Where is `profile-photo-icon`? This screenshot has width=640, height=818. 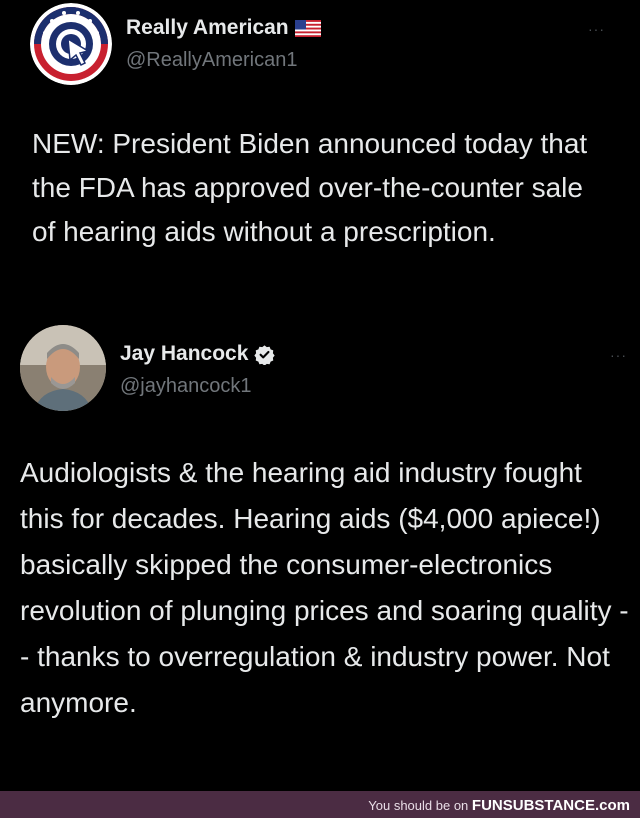 profile-photo-icon is located at coordinates (63, 368).